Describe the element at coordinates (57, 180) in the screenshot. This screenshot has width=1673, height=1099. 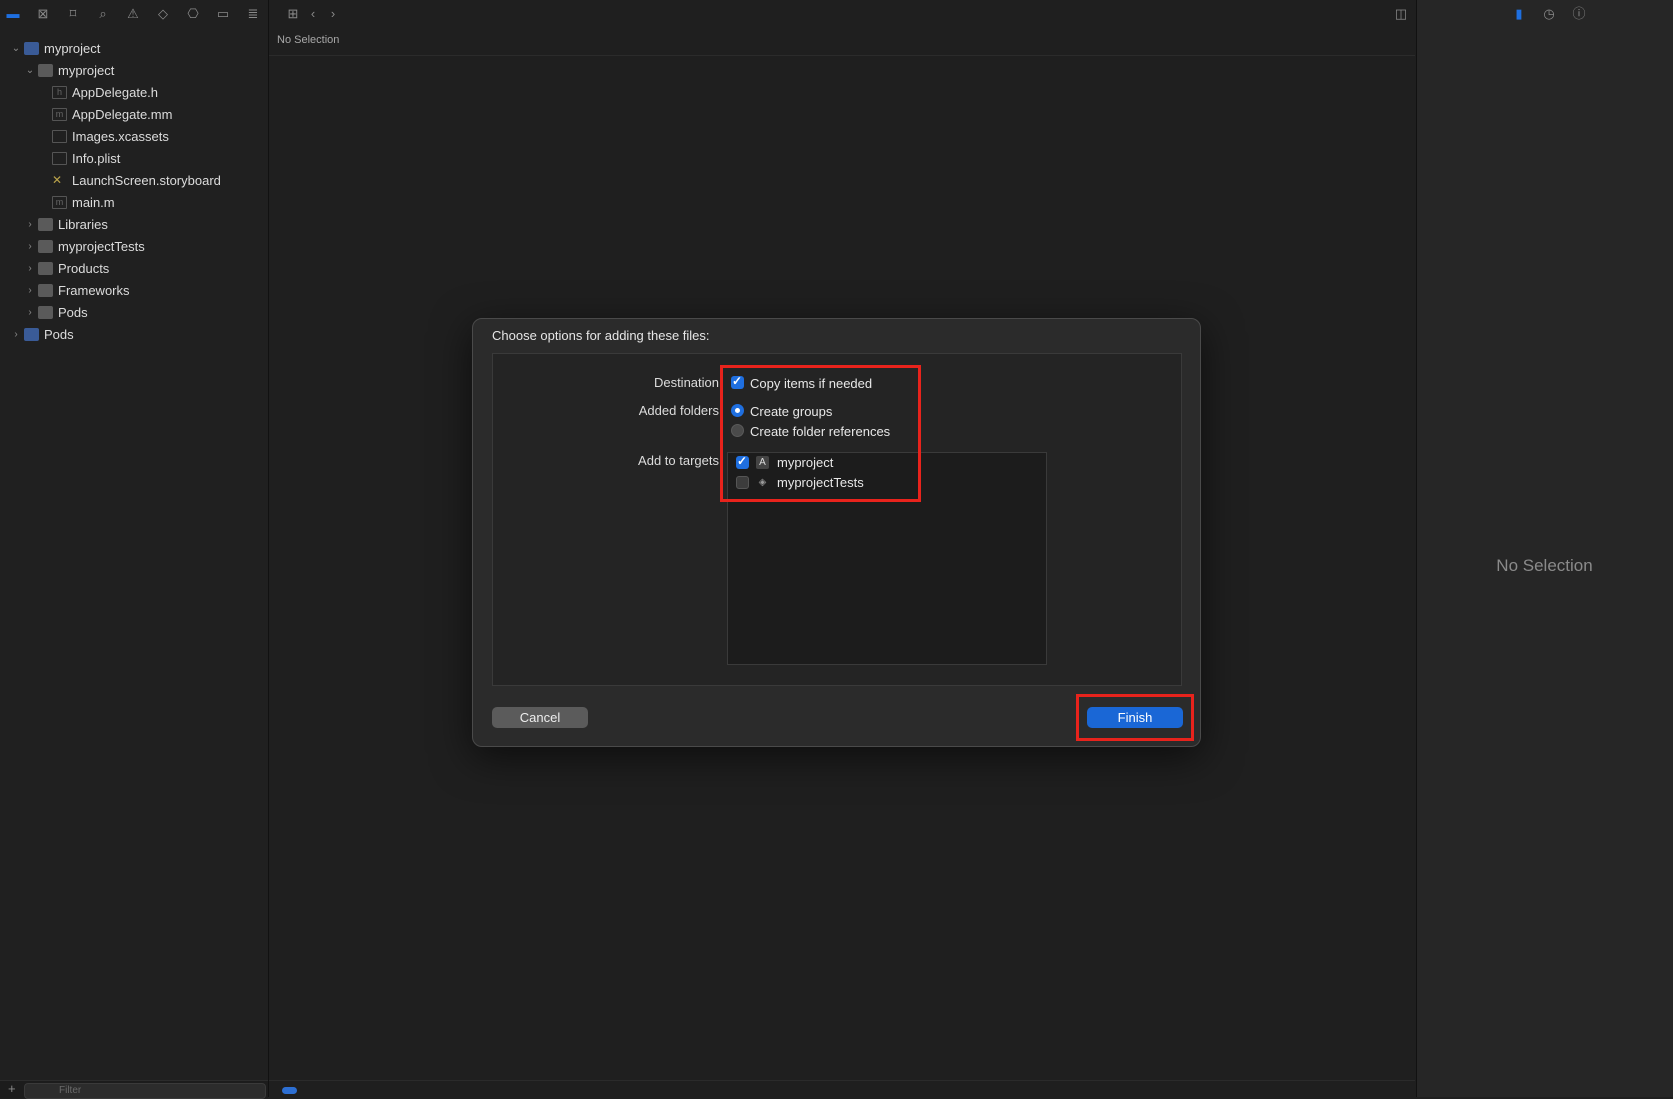
I see `storyboard-icon: ✕` at that location.